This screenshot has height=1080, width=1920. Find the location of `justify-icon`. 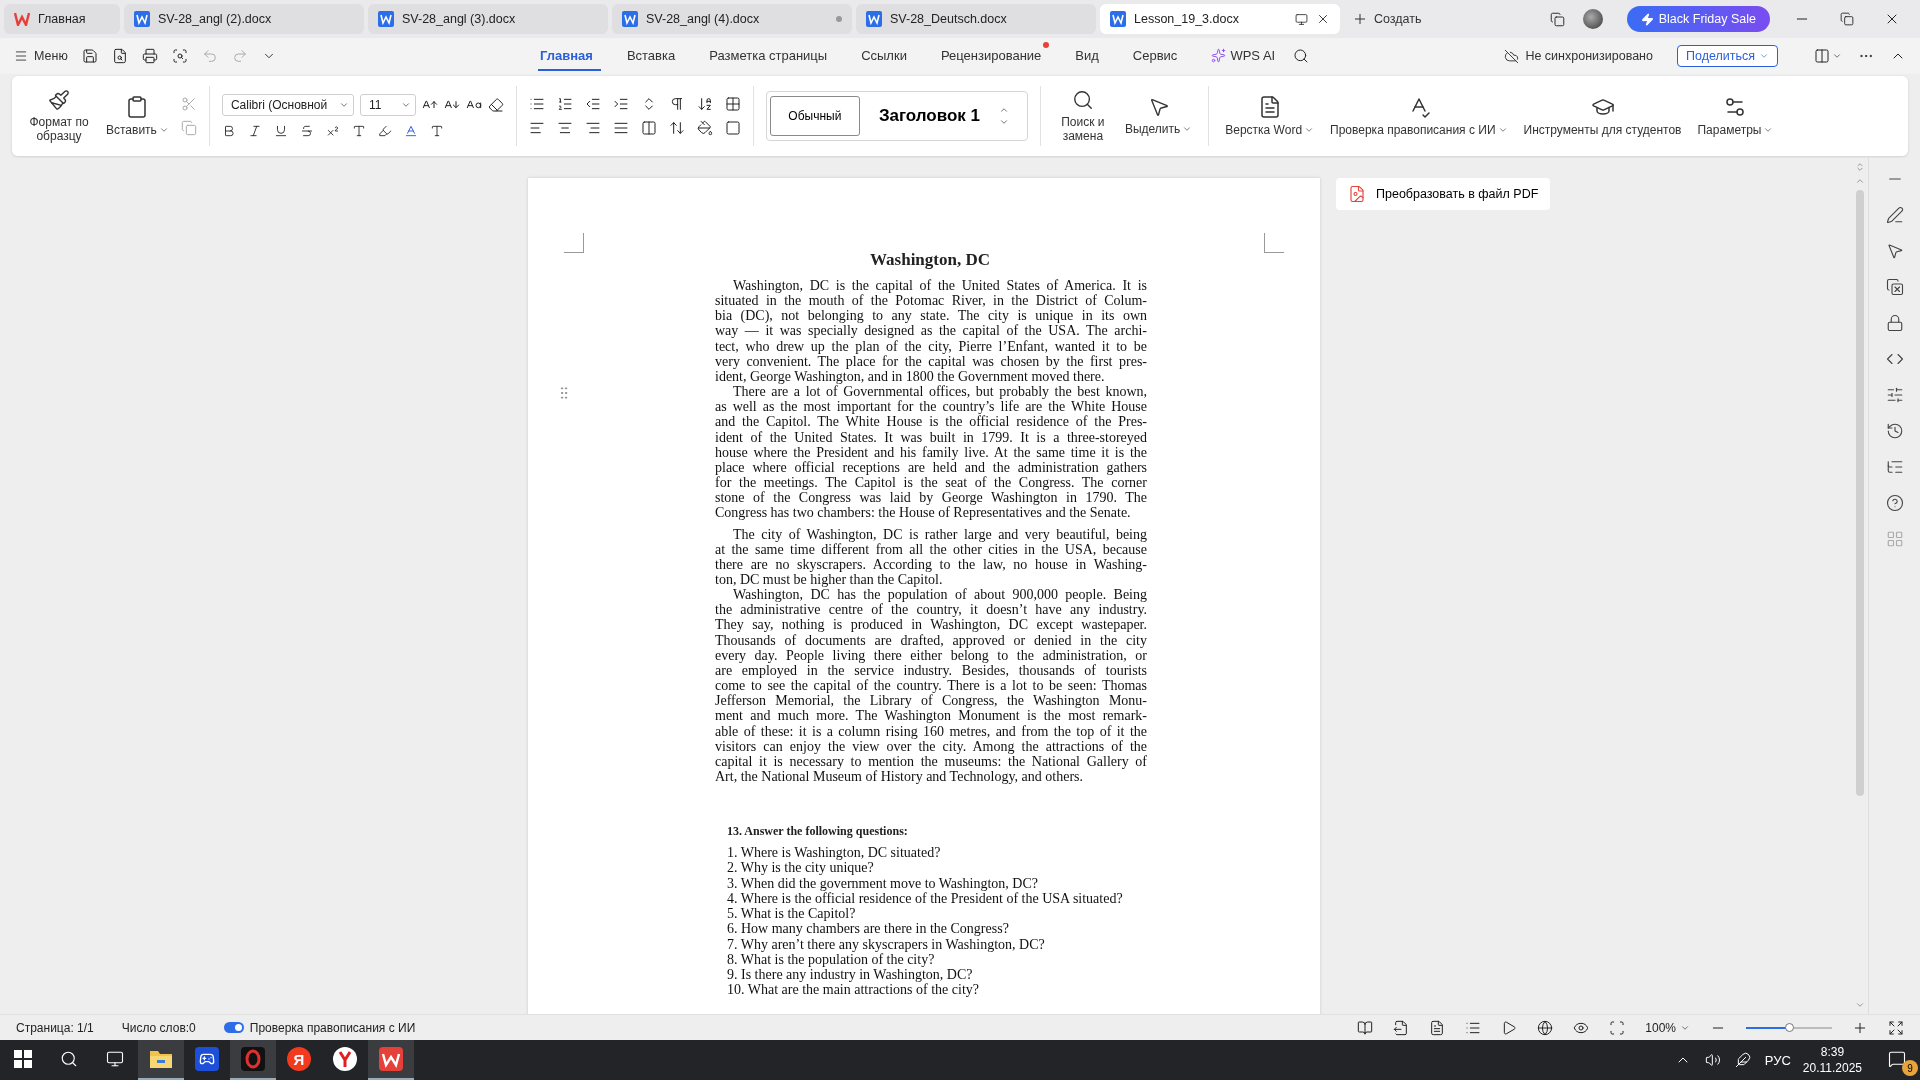

justify-icon is located at coordinates (620, 128).